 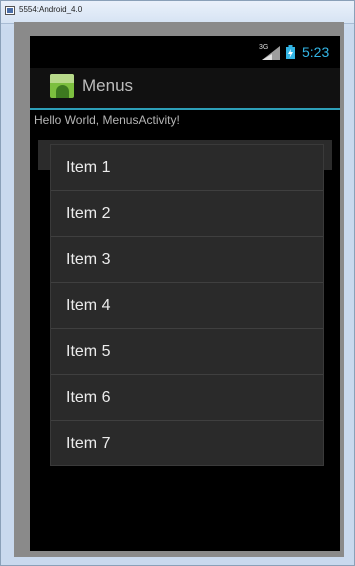 I want to click on action-bar: Menus, so click(x=185, y=89).